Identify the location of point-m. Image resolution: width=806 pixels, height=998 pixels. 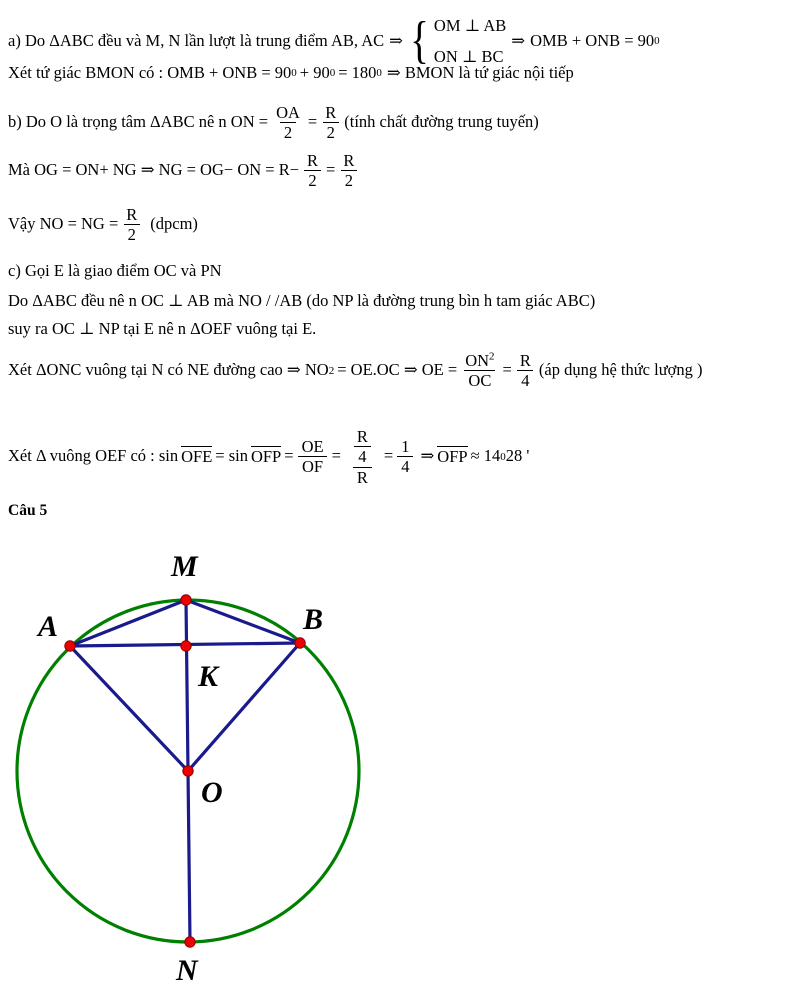
(186, 600).